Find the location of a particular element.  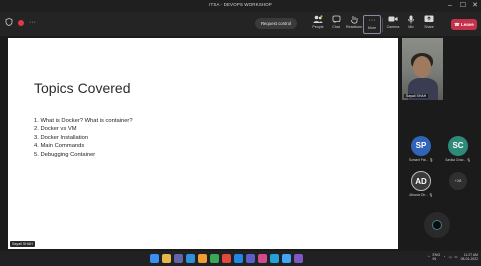

avatar: SC is located at coordinates (458, 146).